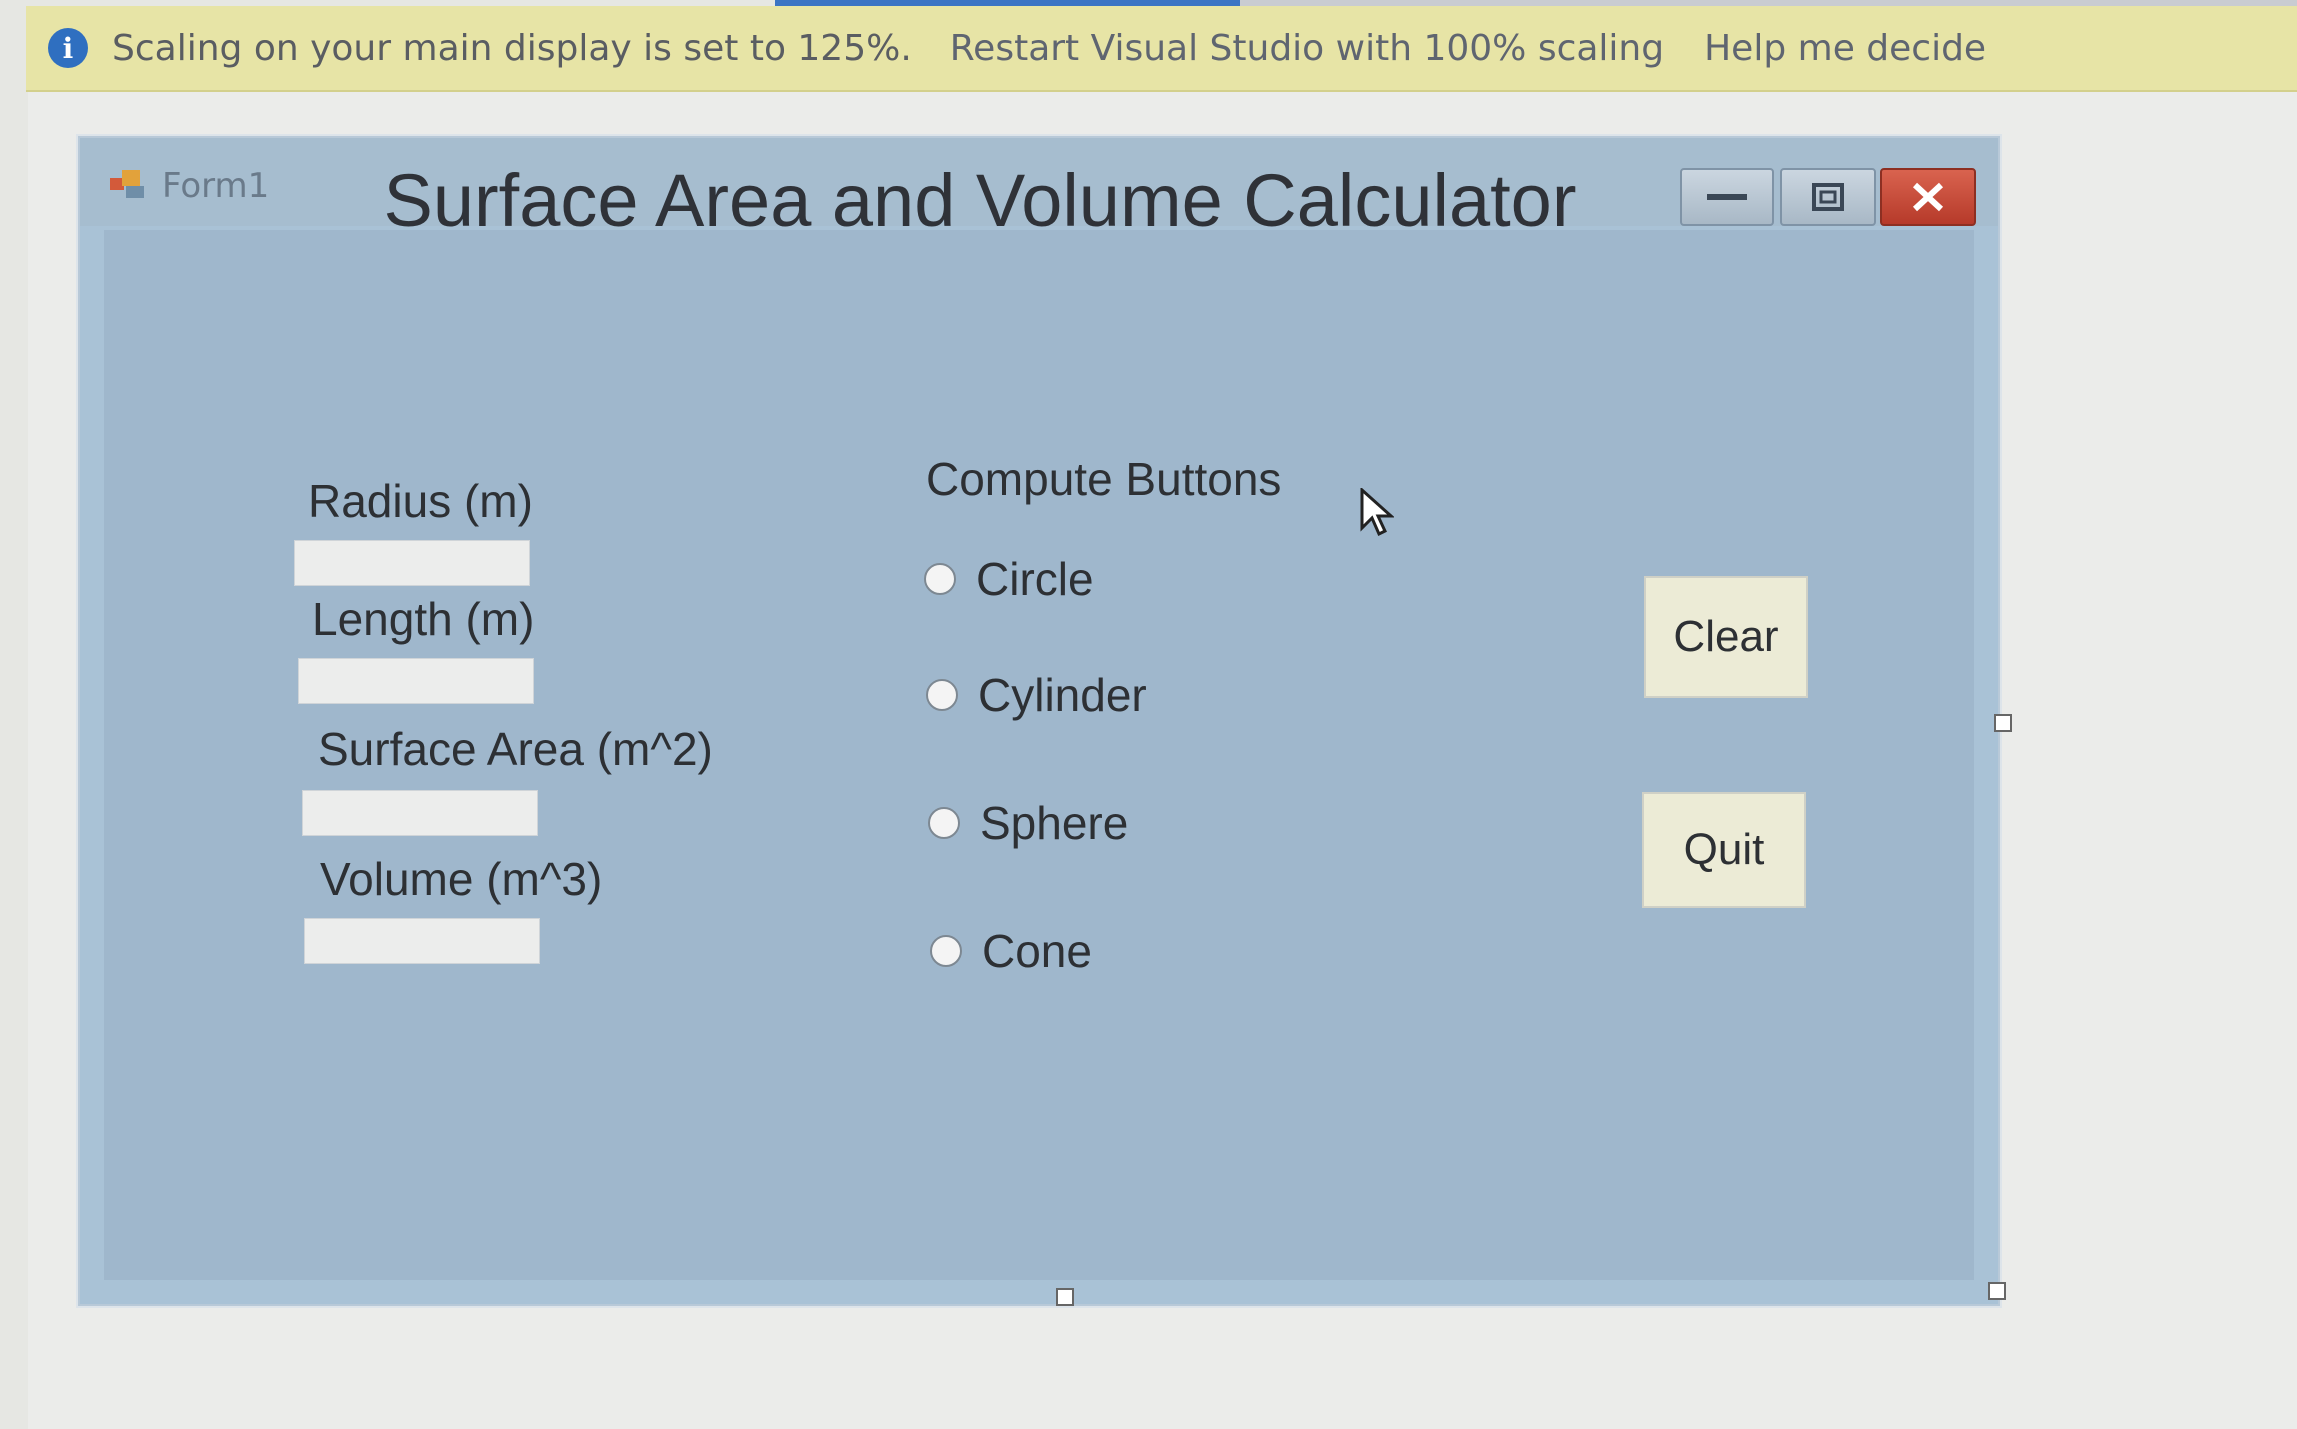 The image size is (2297, 1429). I want to click on radio-circle: Circle, so click(1009, 579).